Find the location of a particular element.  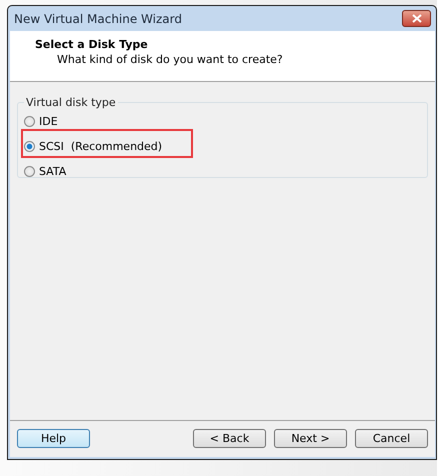

radio-label: IDE is located at coordinates (48, 121).